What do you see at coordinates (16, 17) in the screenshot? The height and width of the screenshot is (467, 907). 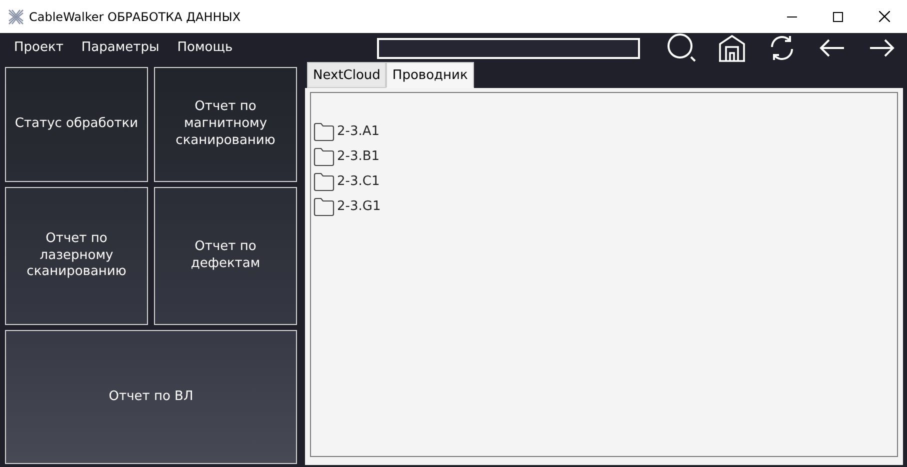 I see `app-logo-icon` at bounding box center [16, 17].